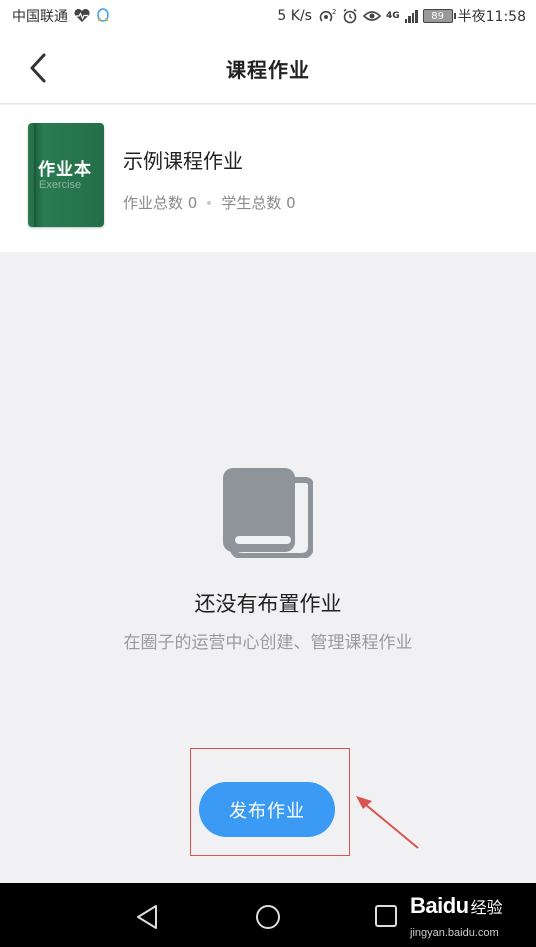 Image resolution: width=536 pixels, height=947 pixels. I want to click on battery-icon: 89, so click(439, 16).